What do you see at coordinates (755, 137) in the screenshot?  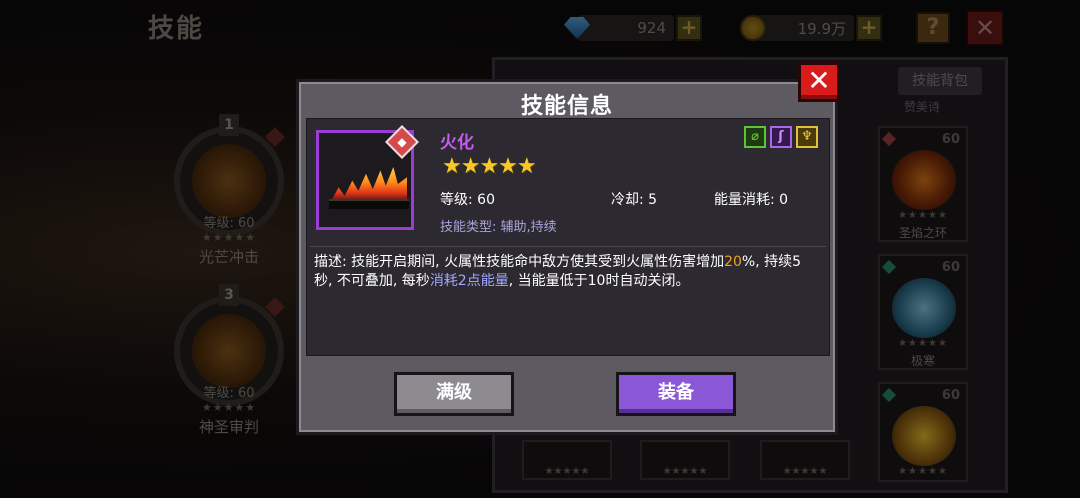 I see `green-tag-icon: ⌀` at bounding box center [755, 137].